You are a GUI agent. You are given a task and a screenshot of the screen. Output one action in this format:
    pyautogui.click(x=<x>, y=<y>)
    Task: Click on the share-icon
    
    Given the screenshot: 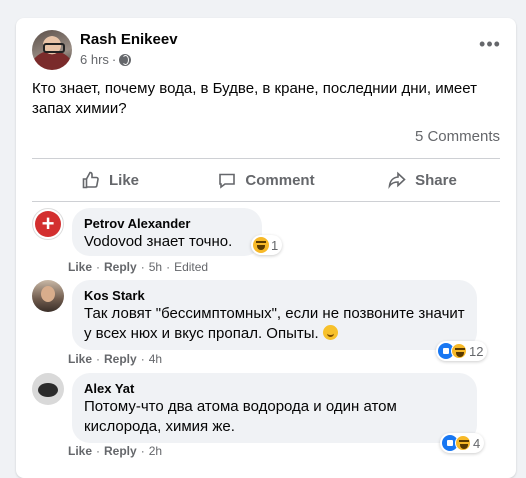 What is the action you would take?
    pyautogui.click(x=397, y=180)
    